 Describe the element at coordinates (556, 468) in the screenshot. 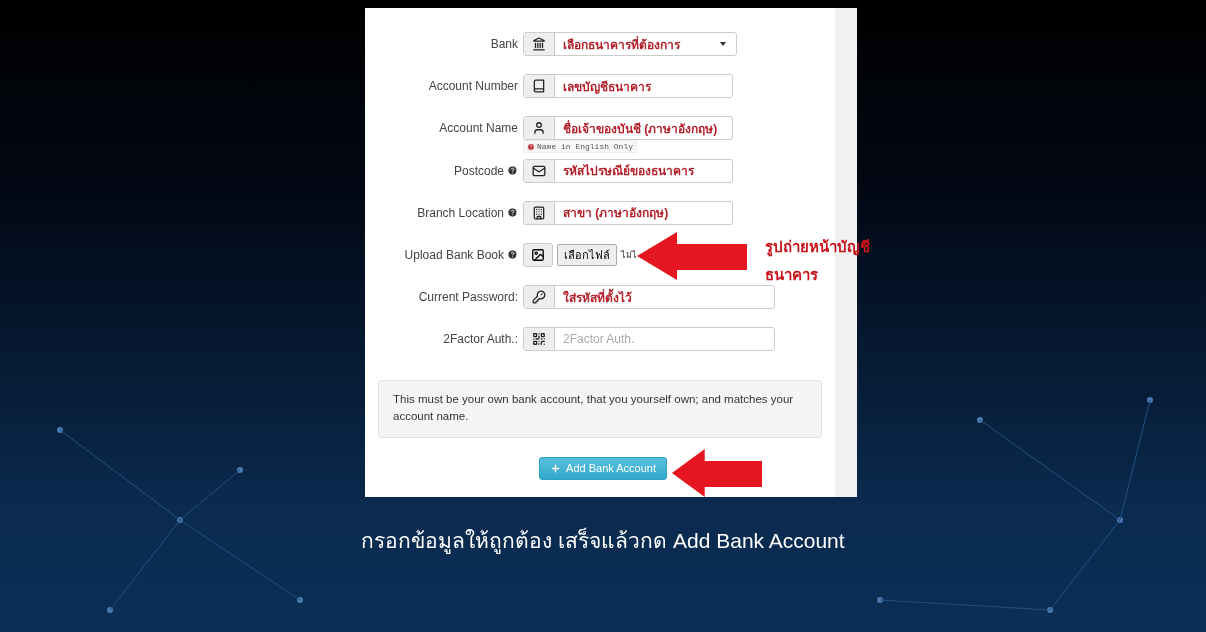

I see `plus-icon` at that location.